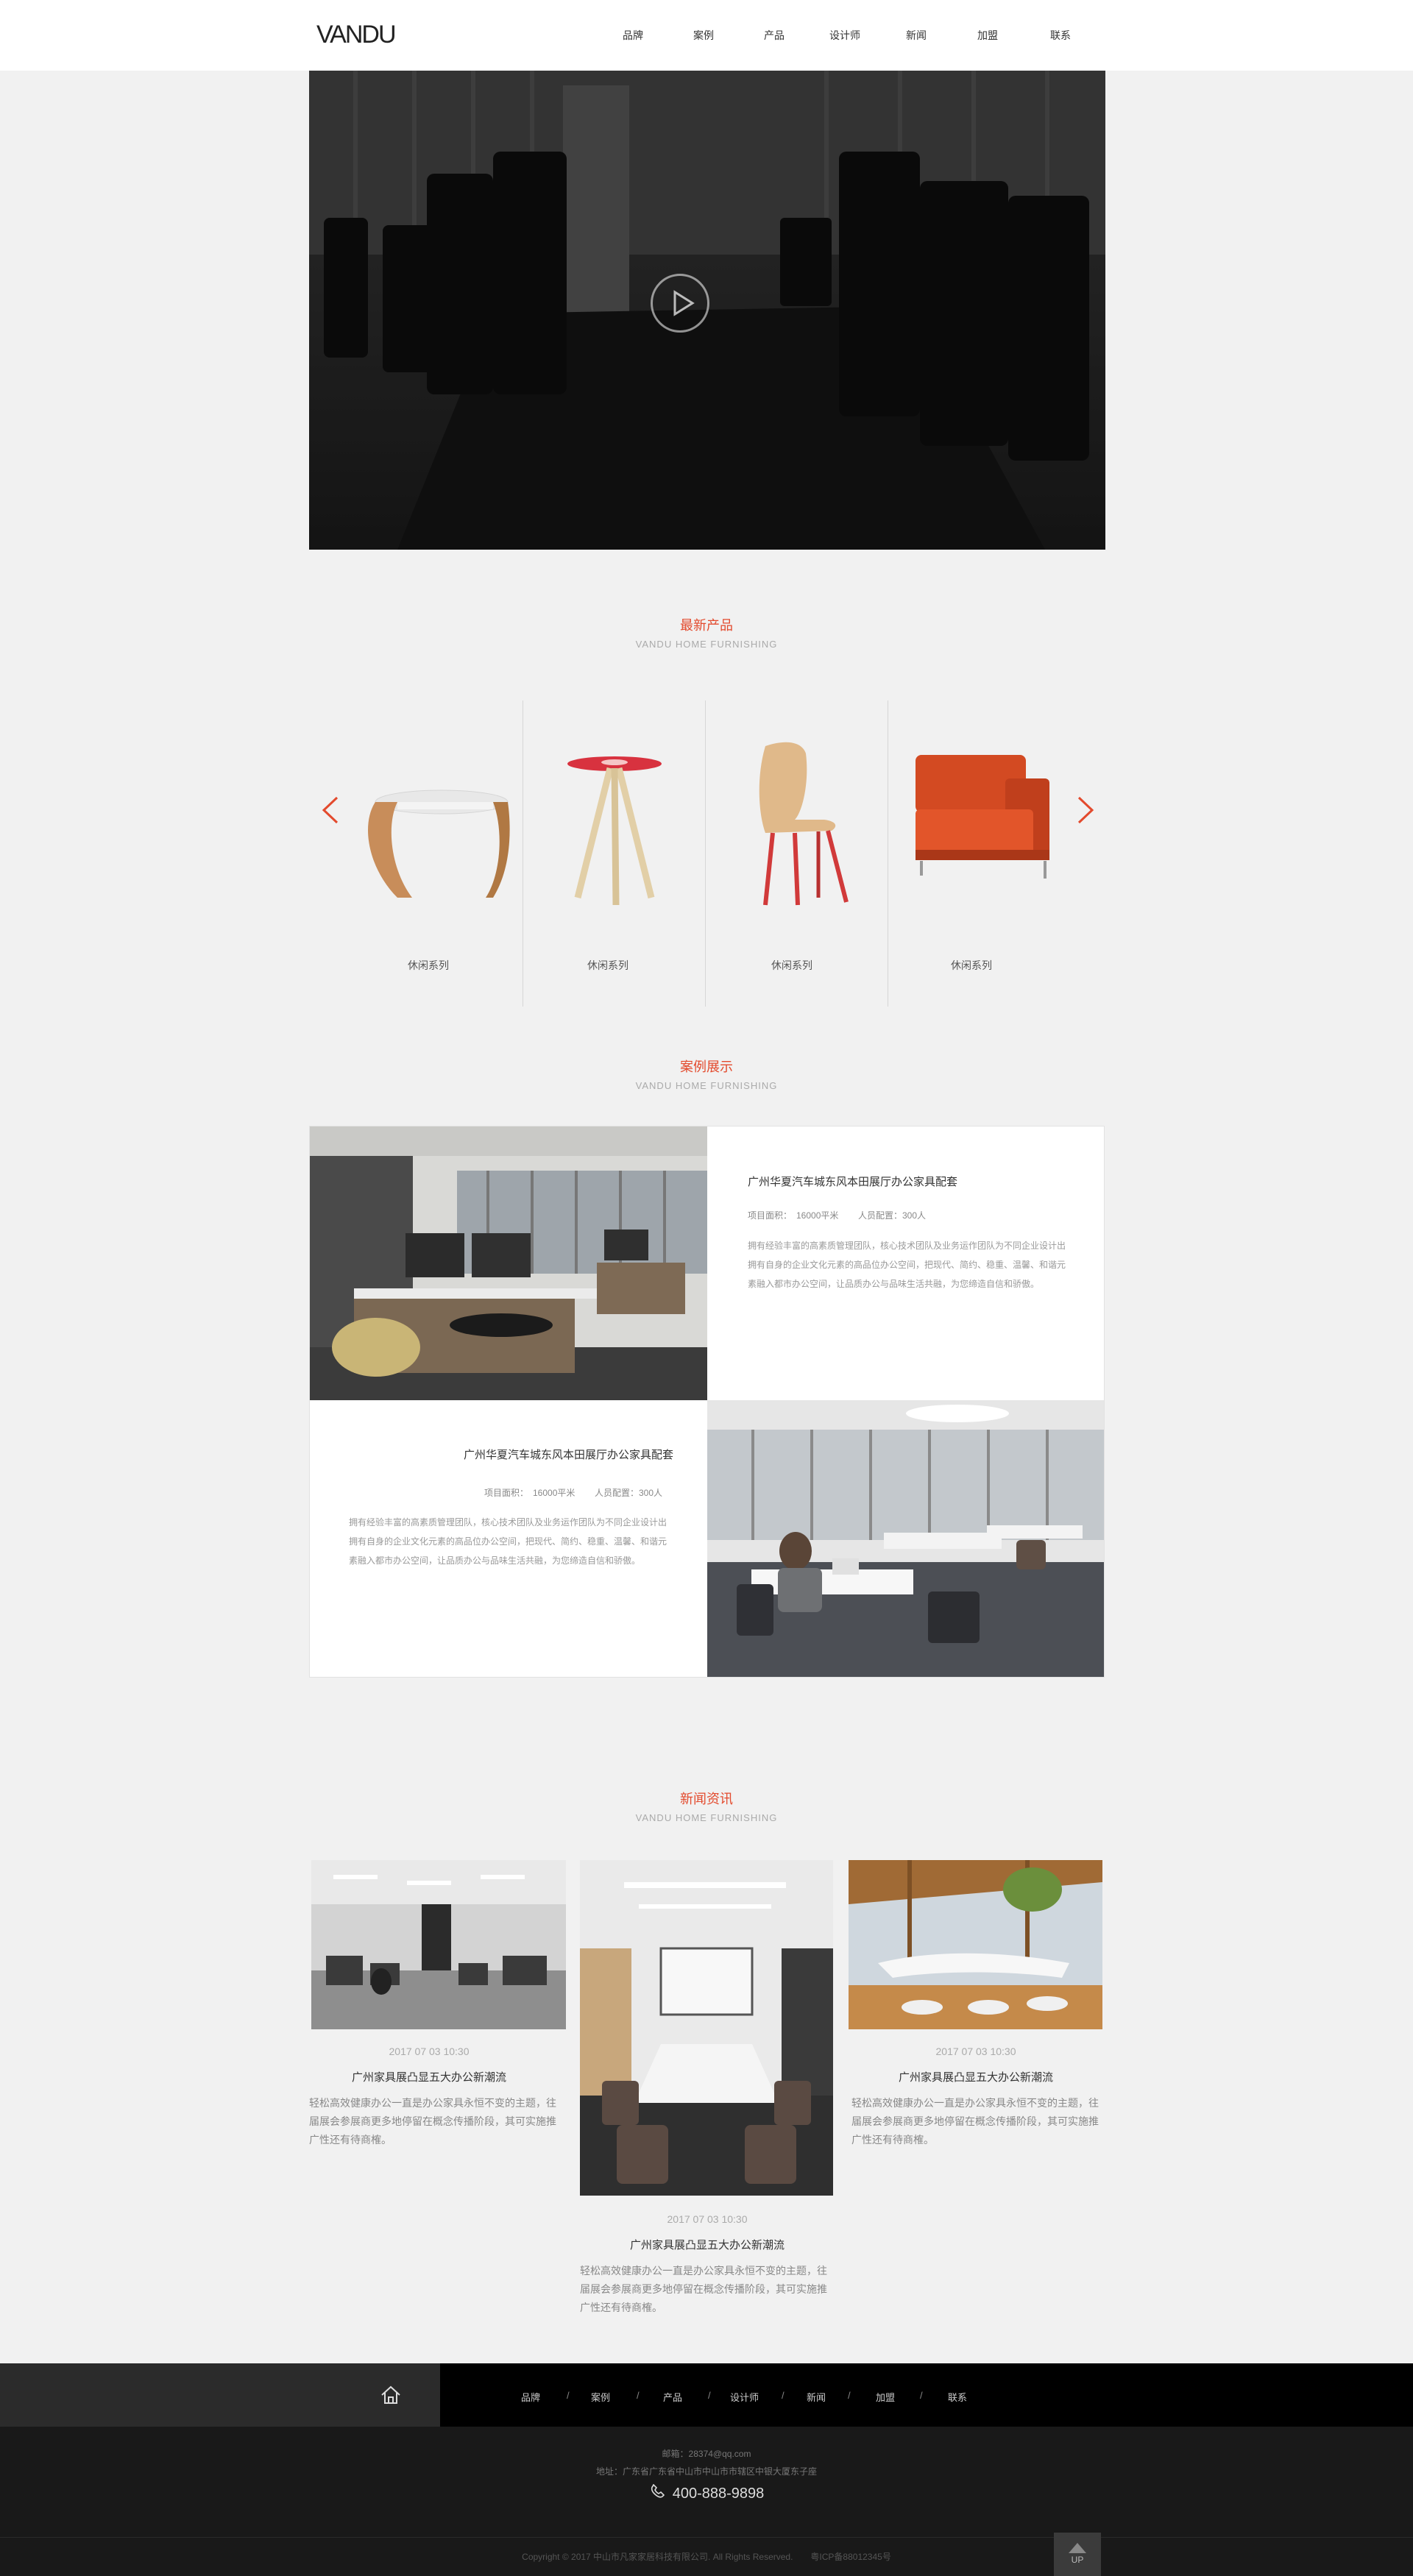 The width and height of the screenshot is (1413, 2576). I want to click on product-image-chair, so click(795, 823).